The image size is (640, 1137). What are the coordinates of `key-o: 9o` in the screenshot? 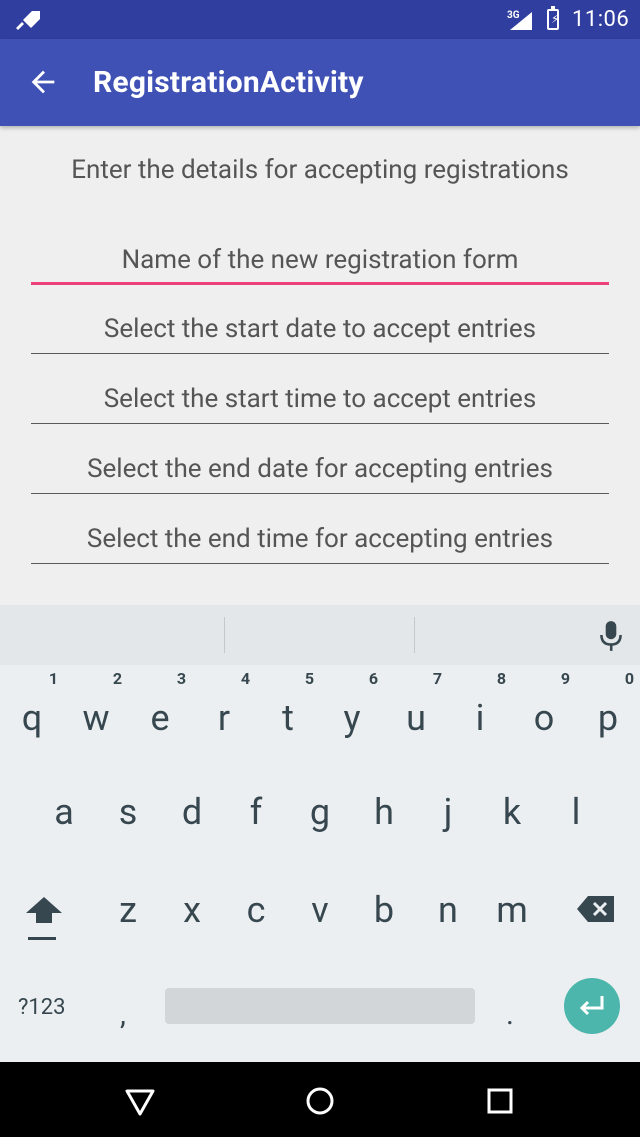 It's located at (544, 713).